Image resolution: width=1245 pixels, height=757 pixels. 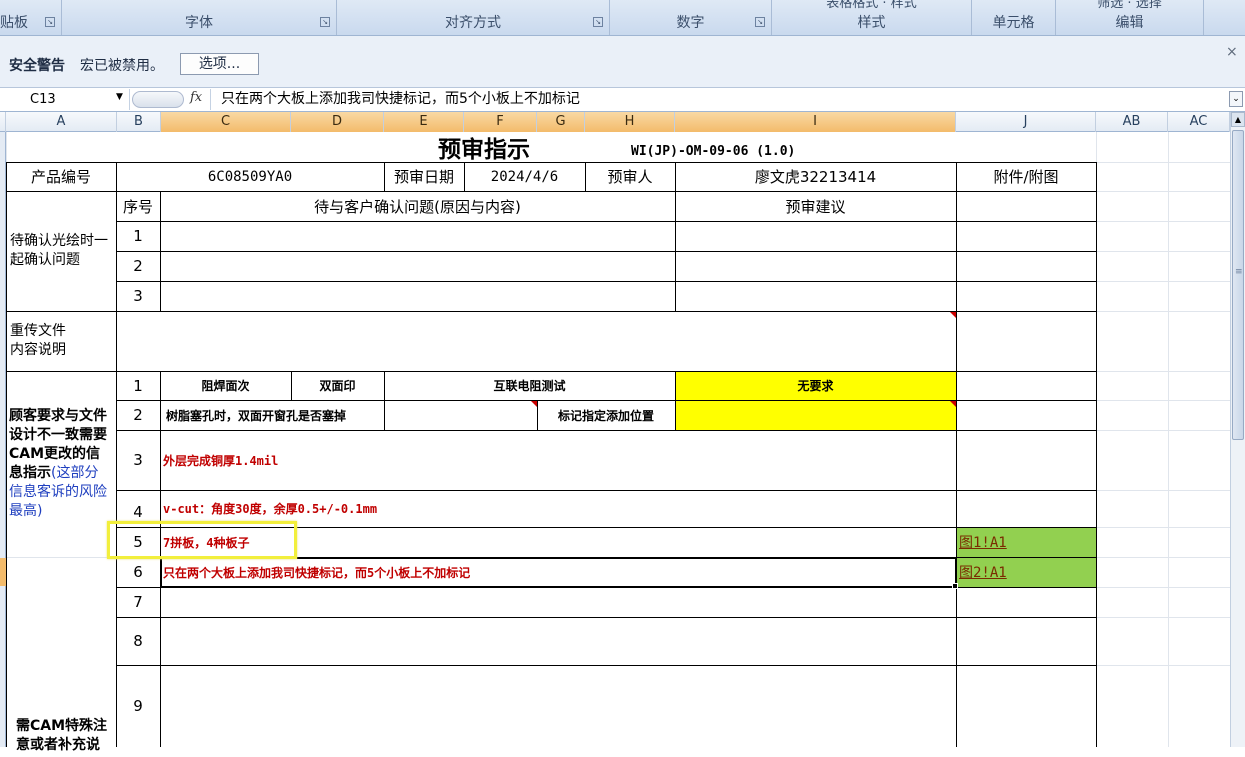 I want to click on highlight-annotation-box, so click(x=202, y=540).